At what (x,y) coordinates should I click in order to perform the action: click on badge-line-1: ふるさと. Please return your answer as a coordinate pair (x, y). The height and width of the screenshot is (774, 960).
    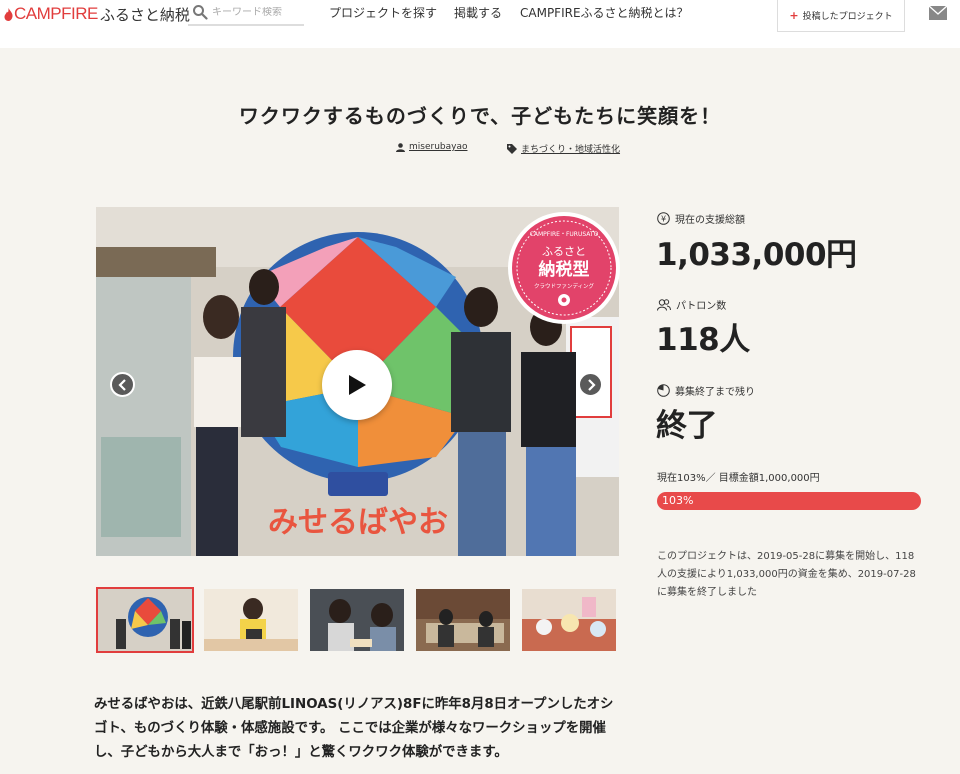
    Looking at the image, I should click on (564, 251).